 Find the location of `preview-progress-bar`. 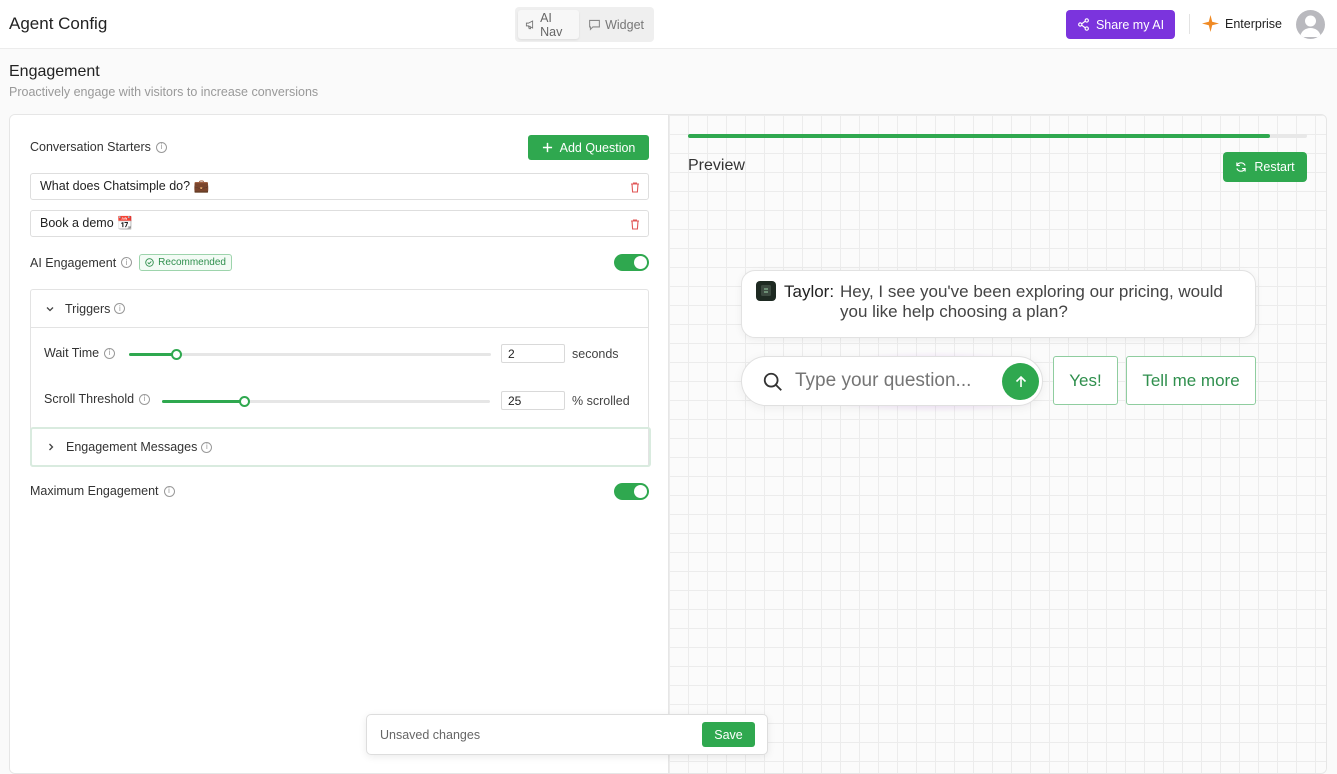

preview-progress-bar is located at coordinates (997, 136).